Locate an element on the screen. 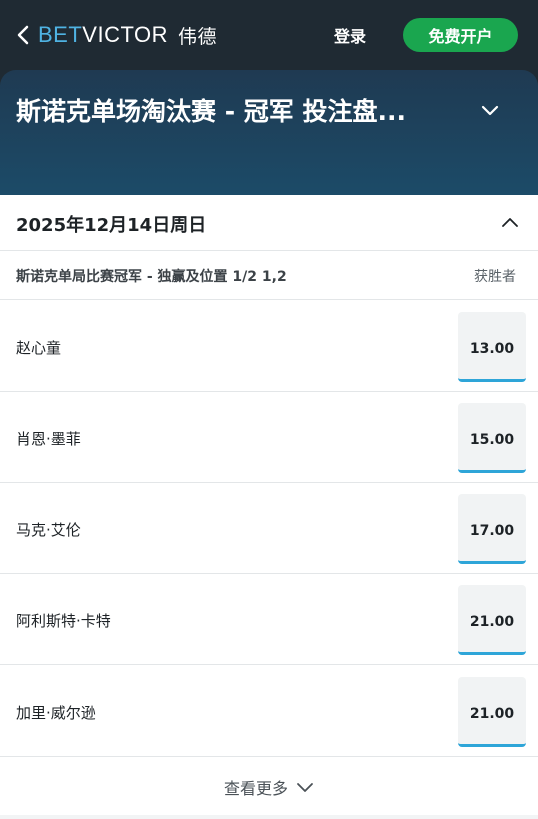  column-label: 获胜者 is located at coordinates (495, 277).